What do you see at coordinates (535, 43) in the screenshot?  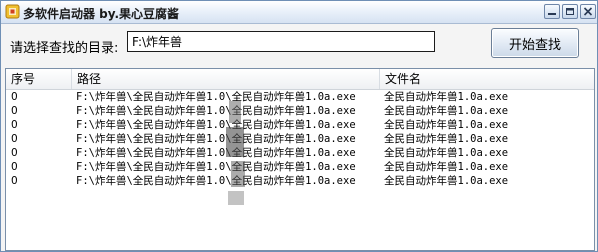 I see `start-search-button: 开始查找` at bounding box center [535, 43].